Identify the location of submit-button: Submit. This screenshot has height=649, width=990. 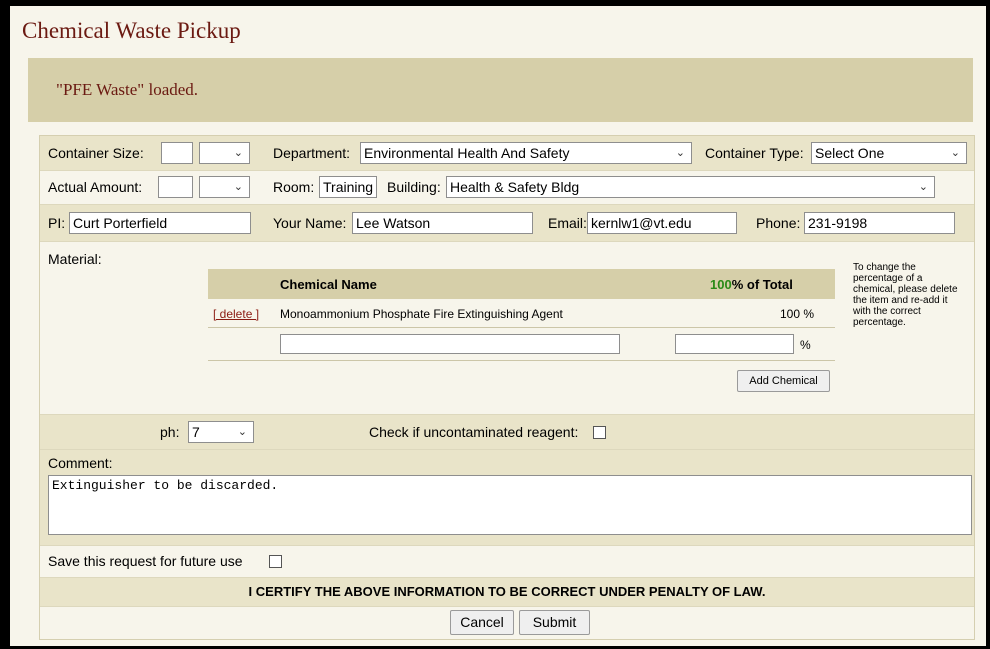
(554, 622).